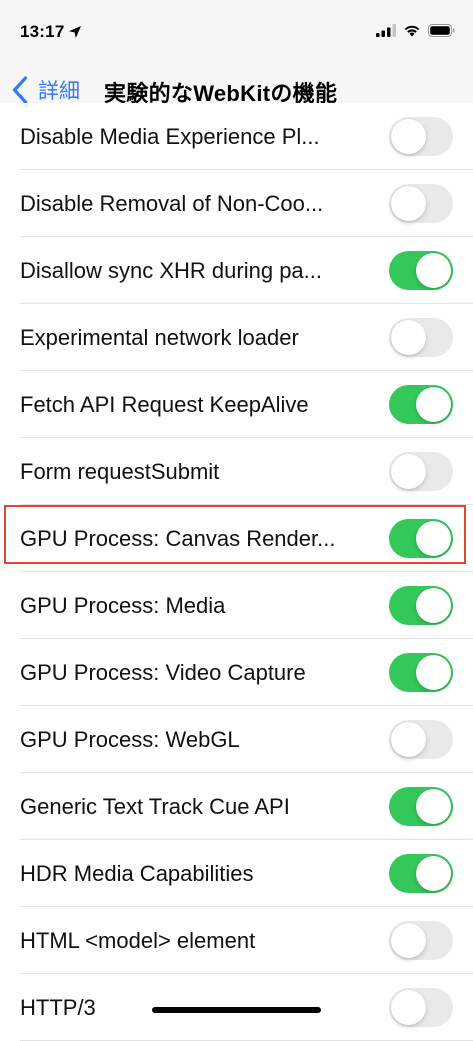 The image size is (473, 1041). I want to click on setting-row: Experimental network loader, so click(236, 337).